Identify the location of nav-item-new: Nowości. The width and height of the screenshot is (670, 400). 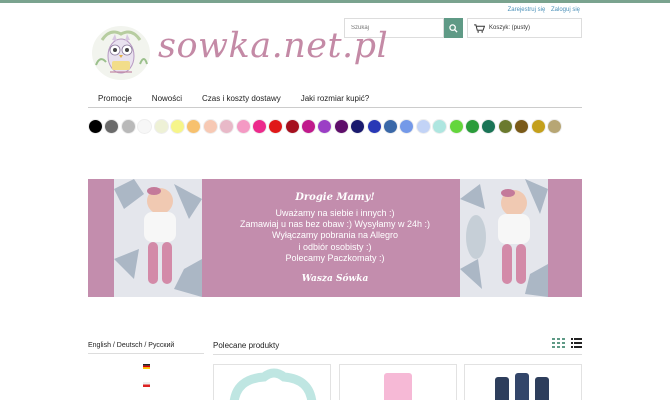
(167, 100).